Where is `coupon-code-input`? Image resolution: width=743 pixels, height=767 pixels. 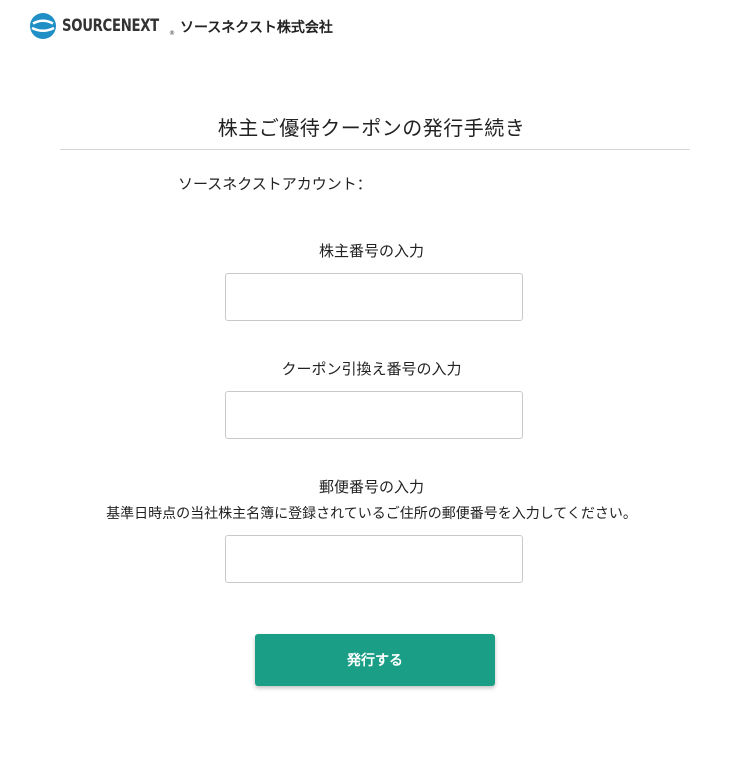 coupon-code-input is located at coordinates (374, 415).